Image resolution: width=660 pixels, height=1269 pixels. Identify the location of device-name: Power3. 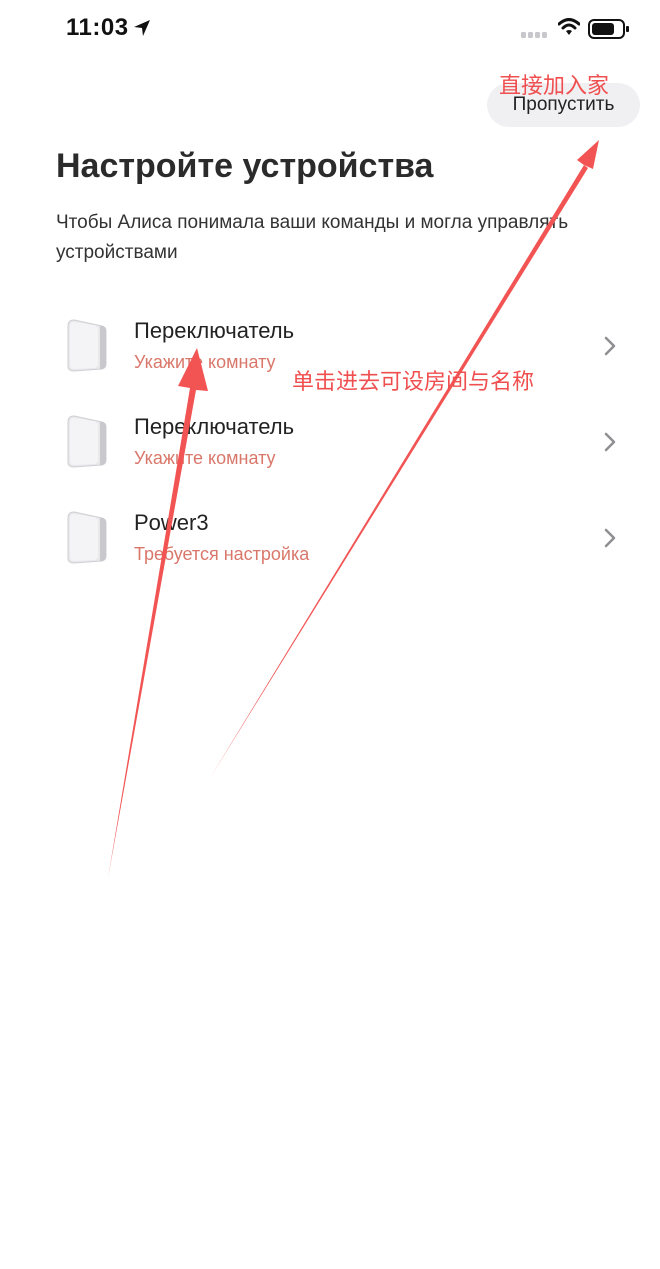
(171, 522).